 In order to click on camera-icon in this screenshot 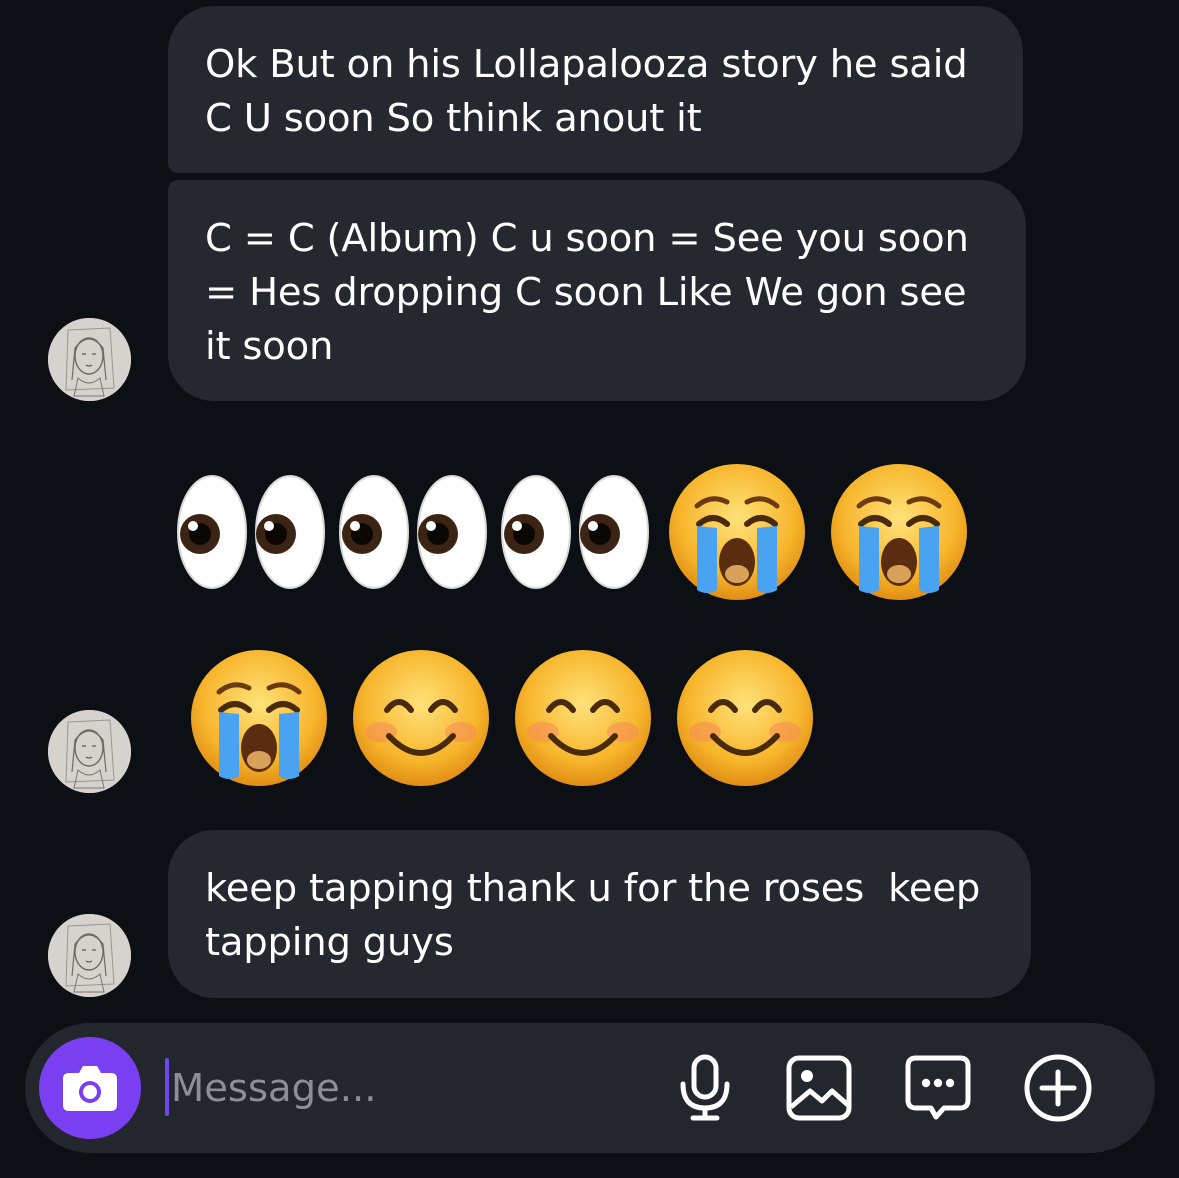, I will do `click(90, 1088)`.